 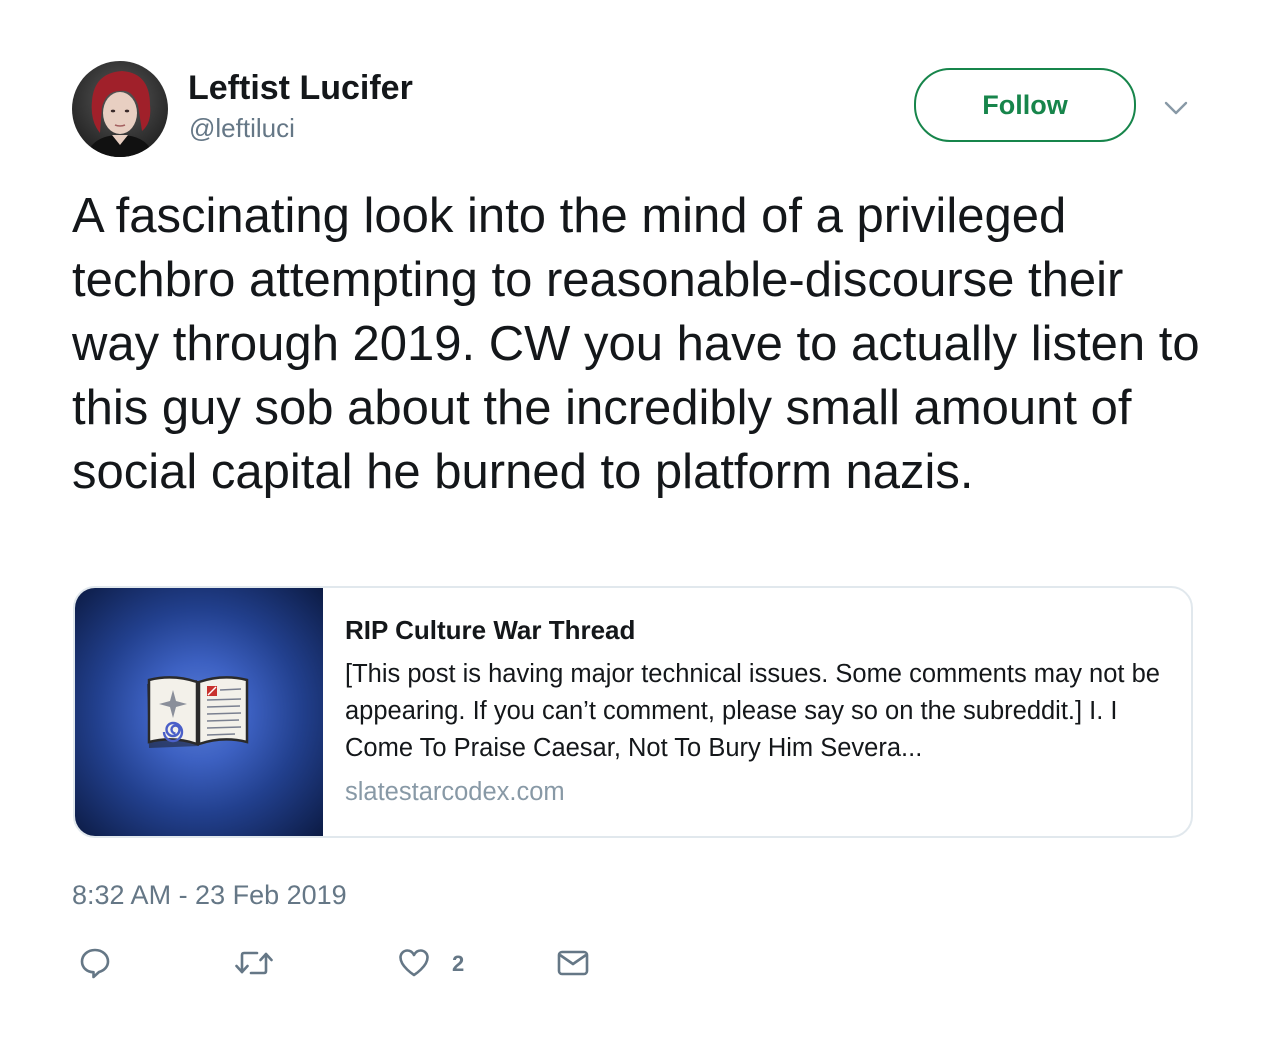 What do you see at coordinates (209, 895) in the screenshot?
I see `tweet-timestamp: 8:32 AM - 23 Feb 2019` at bounding box center [209, 895].